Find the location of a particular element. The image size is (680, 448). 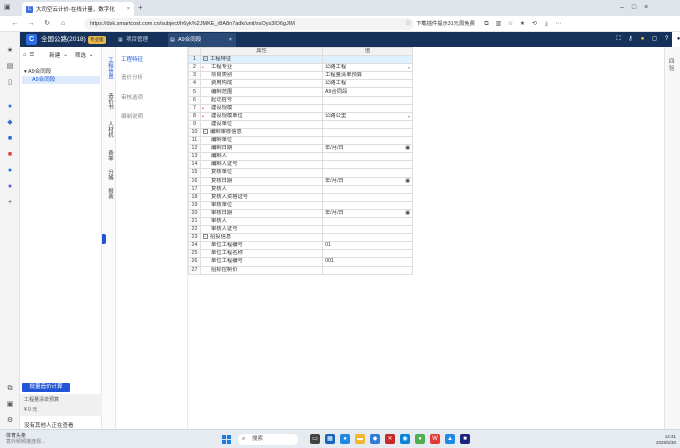

menu-icon: ⋯ is located at coordinates (558, 24).